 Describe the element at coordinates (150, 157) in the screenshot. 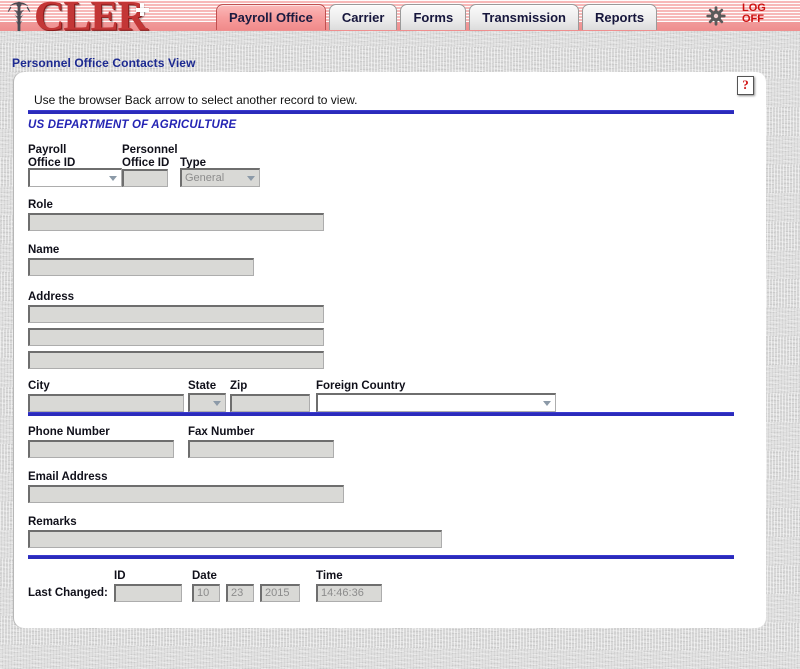

I see `personnel-office-id-label: Personnel Office ID` at that location.